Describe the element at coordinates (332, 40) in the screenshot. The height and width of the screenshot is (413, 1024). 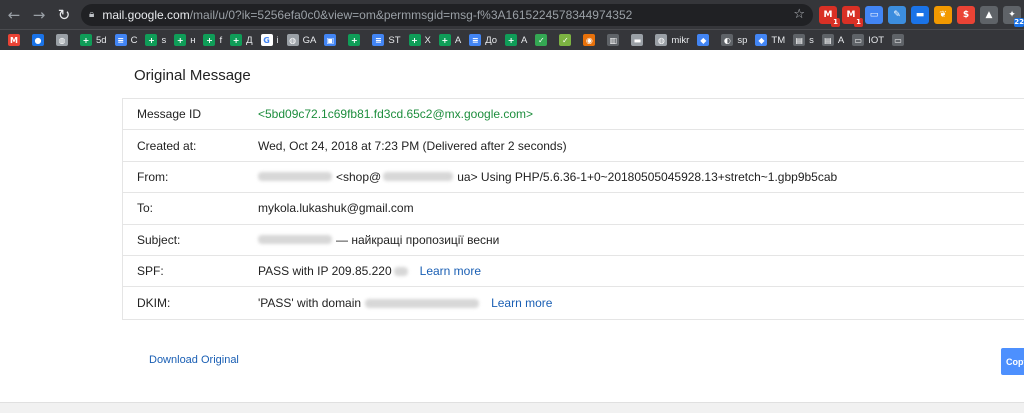
I see `bookmark-item: ▣` at that location.